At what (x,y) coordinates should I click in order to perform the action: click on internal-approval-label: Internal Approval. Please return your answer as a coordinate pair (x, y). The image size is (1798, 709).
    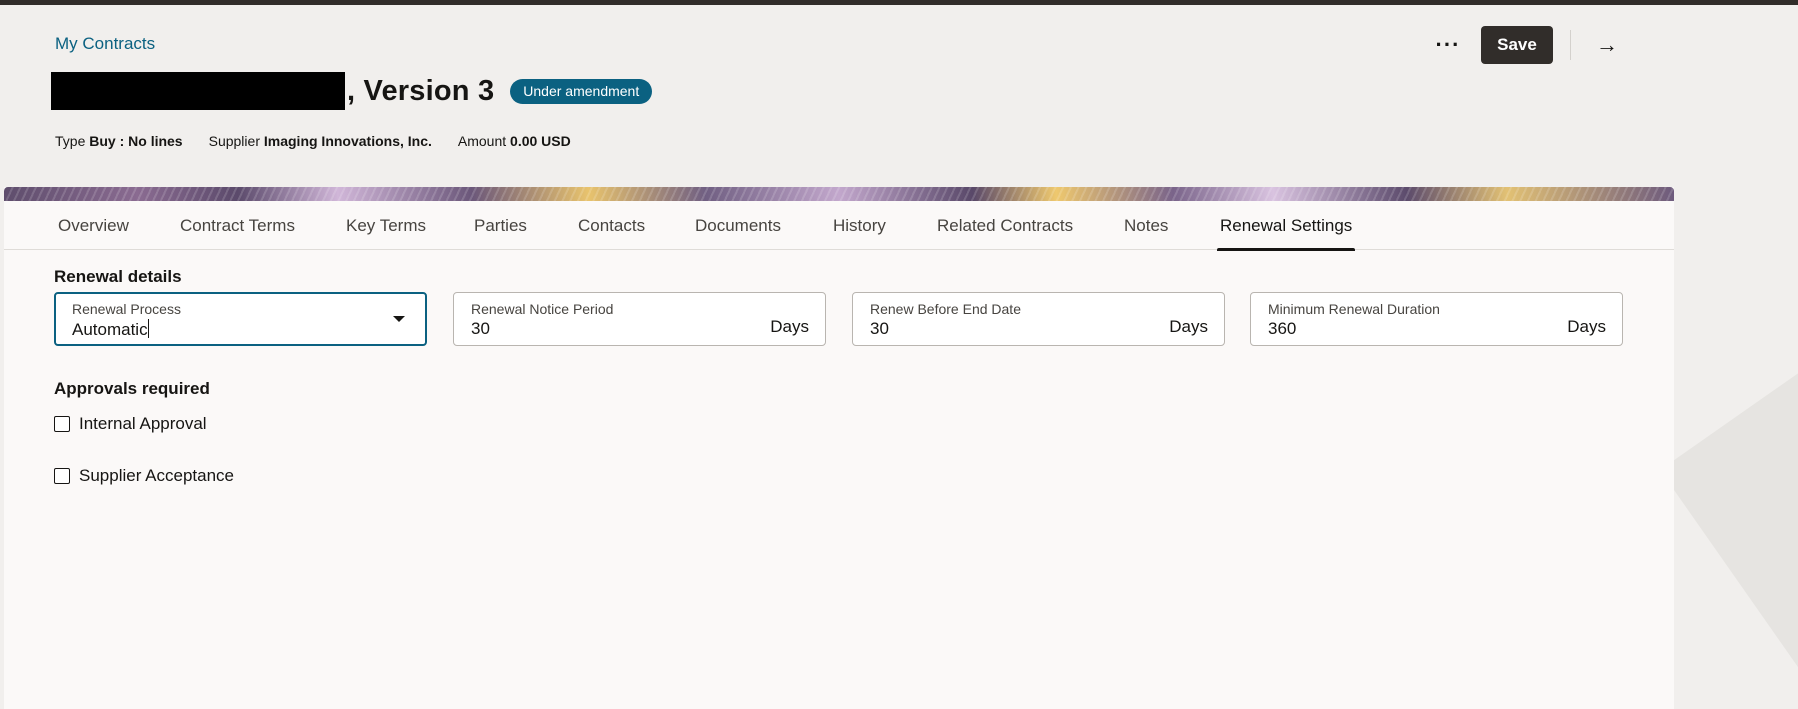
    Looking at the image, I should click on (143, 423).